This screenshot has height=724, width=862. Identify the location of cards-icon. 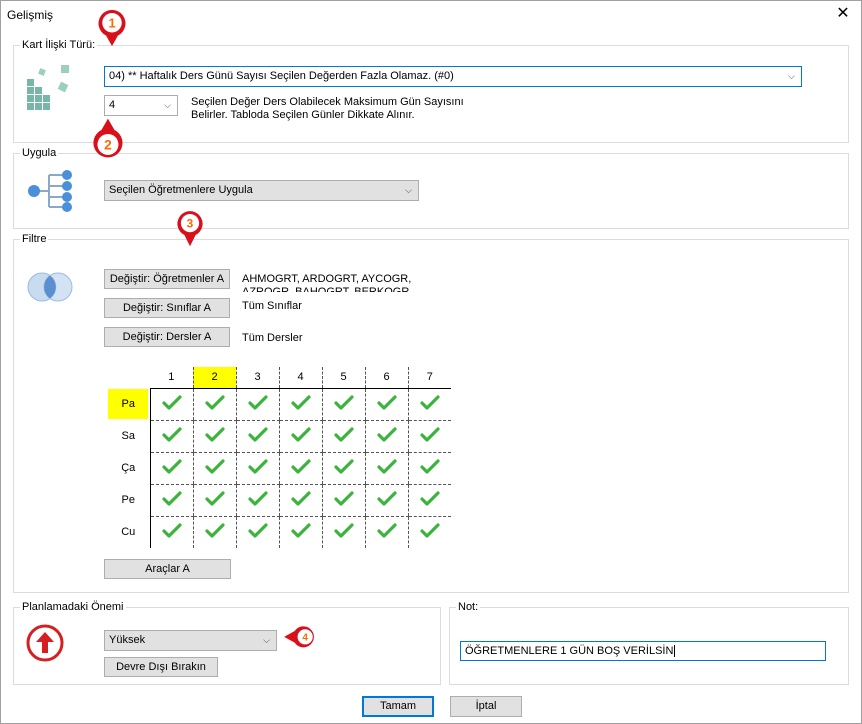
(48, 87).